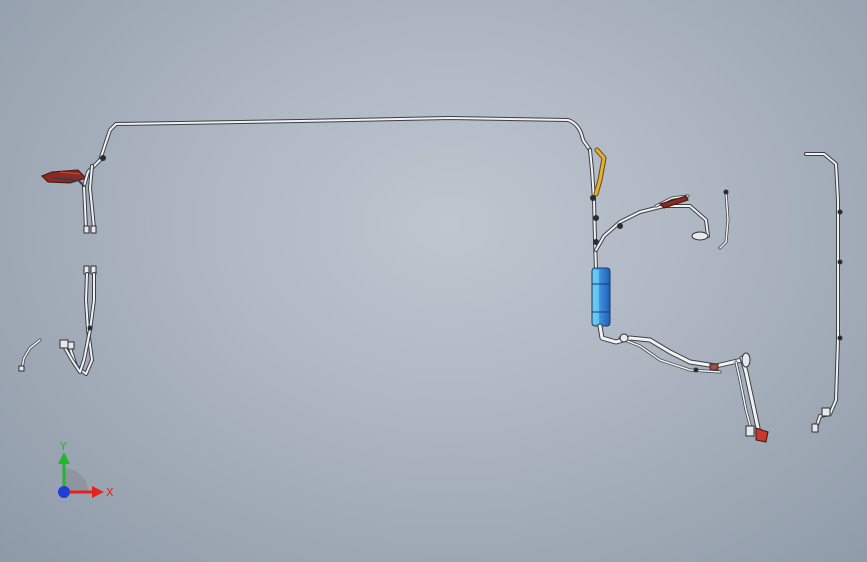 This screenshot has height=562, width=867. I want to click on z-axis-dot, so click(64, 492).